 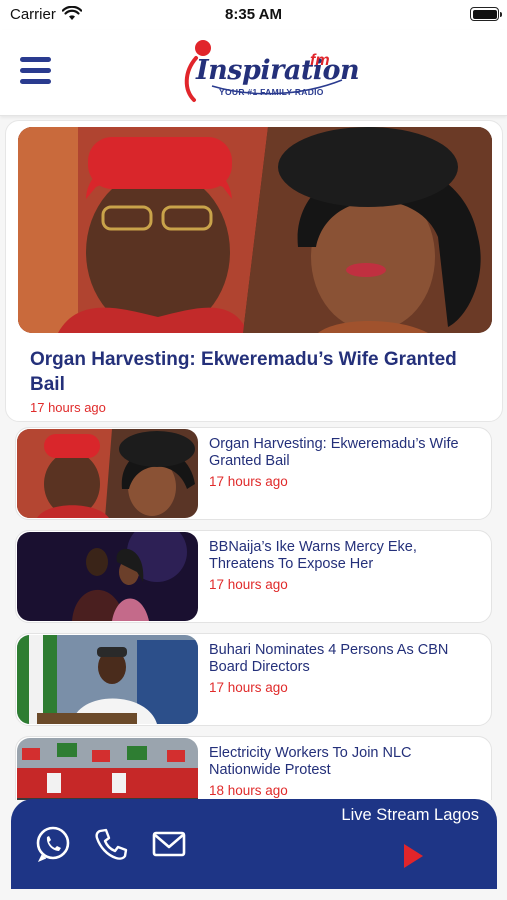 I want to click on app-header: Inspiration fm YOUR #1 FAMILY RADIO, so click(x=253, y=73).